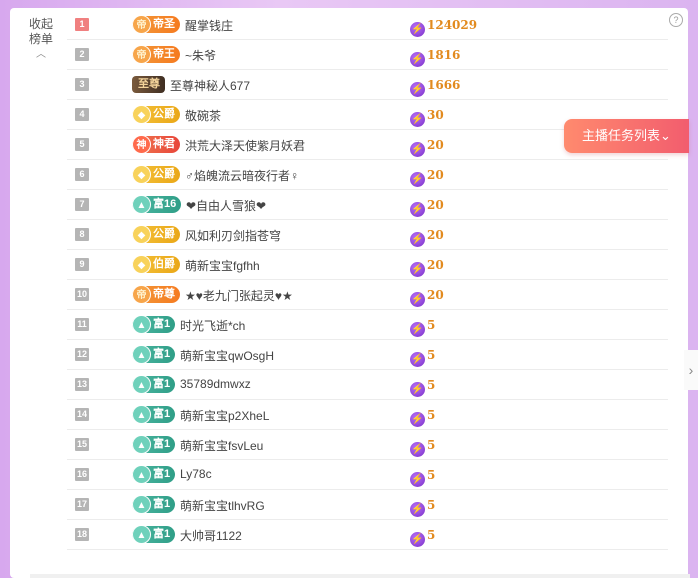  What do you see at coordinates (200, 55) in the screenshot?
I see `user-name: ~朱爷` at bounding box center [200, 55].